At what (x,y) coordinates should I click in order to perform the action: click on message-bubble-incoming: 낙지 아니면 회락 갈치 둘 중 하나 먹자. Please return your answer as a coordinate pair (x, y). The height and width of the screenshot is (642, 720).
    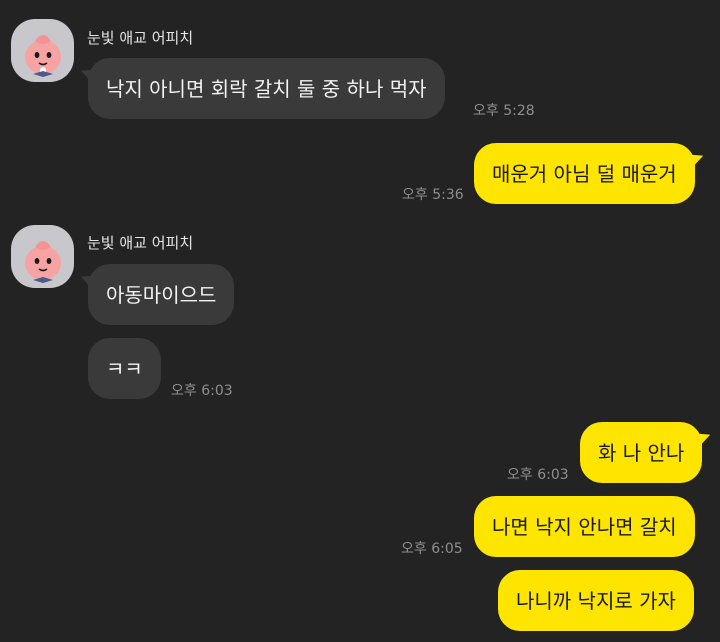
    Looking at the image, I should click on (266, 88).